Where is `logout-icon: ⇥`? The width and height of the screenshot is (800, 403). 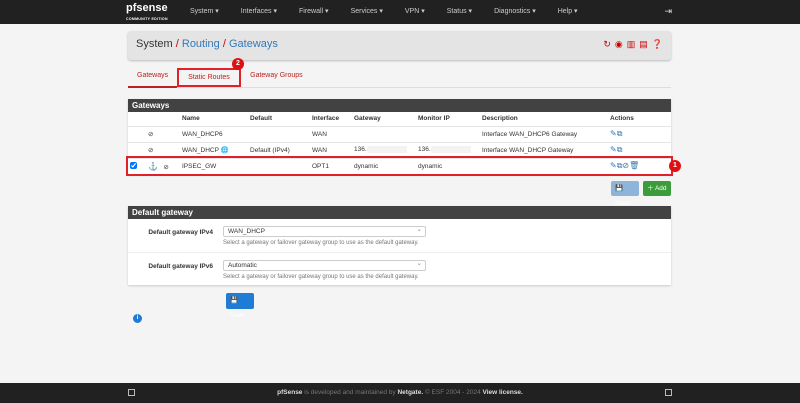
logout-icon: ⇥ is located at coordinates (668, 11).